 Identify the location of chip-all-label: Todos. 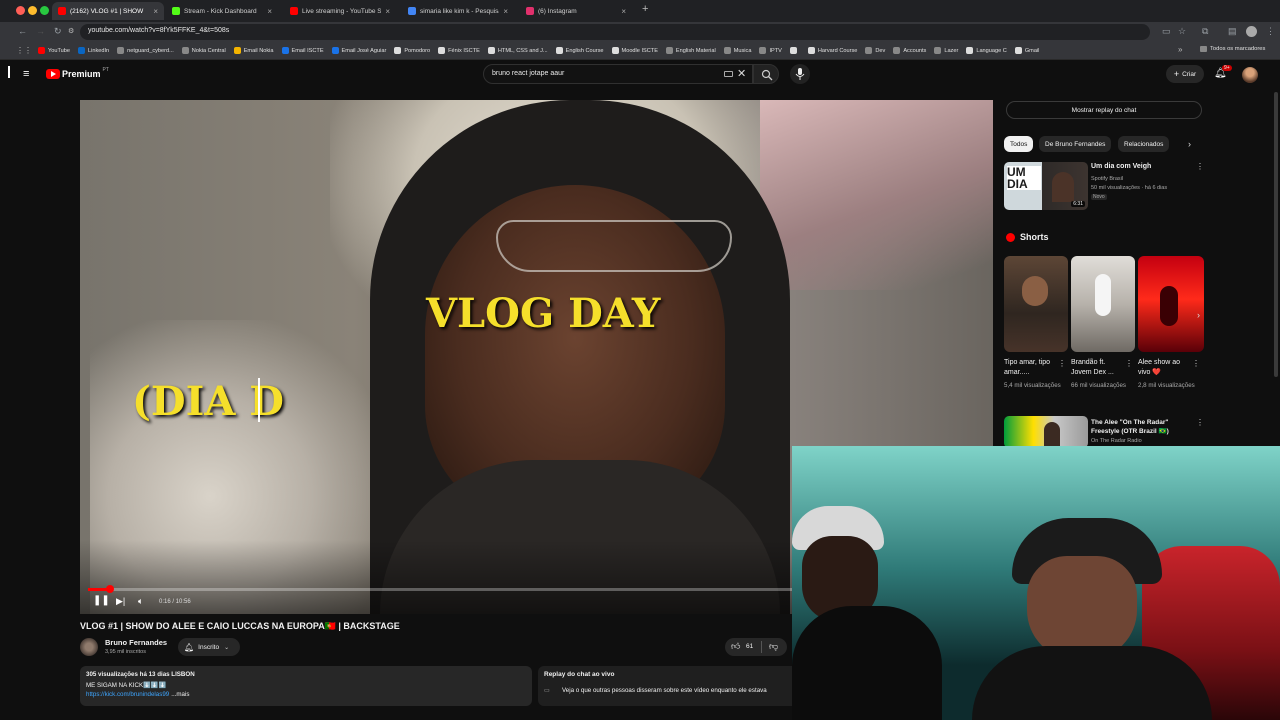
(1019, 144).